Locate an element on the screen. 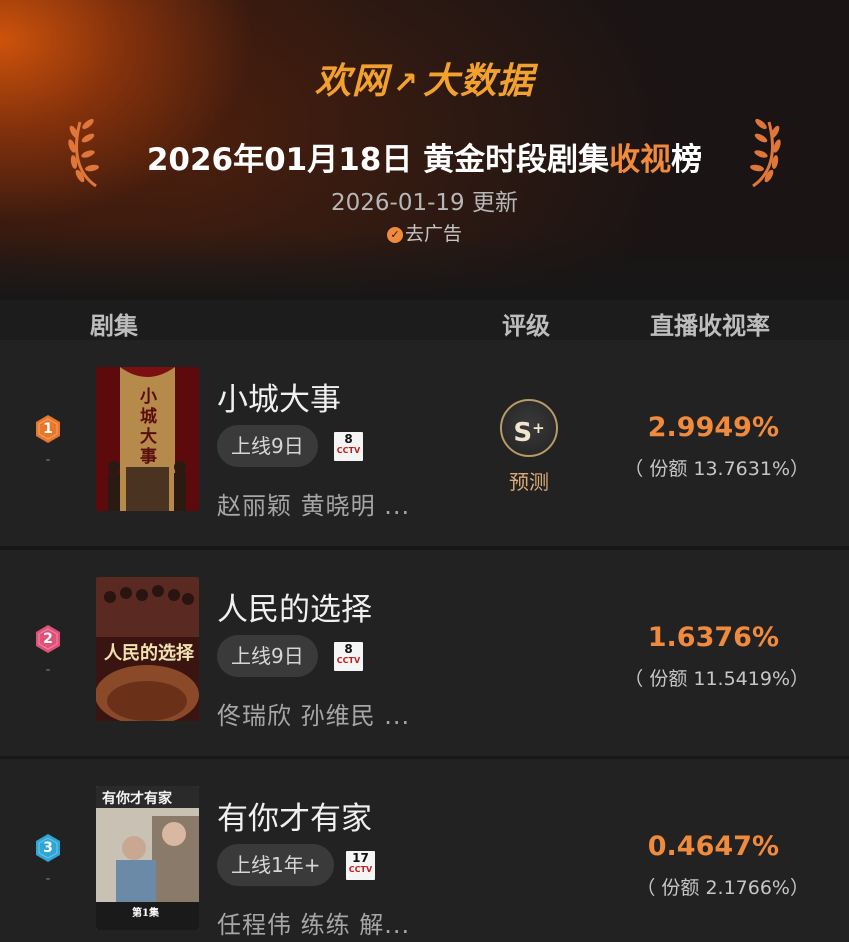  rating-value: 2.9949% is located at coordinates (713, 427).